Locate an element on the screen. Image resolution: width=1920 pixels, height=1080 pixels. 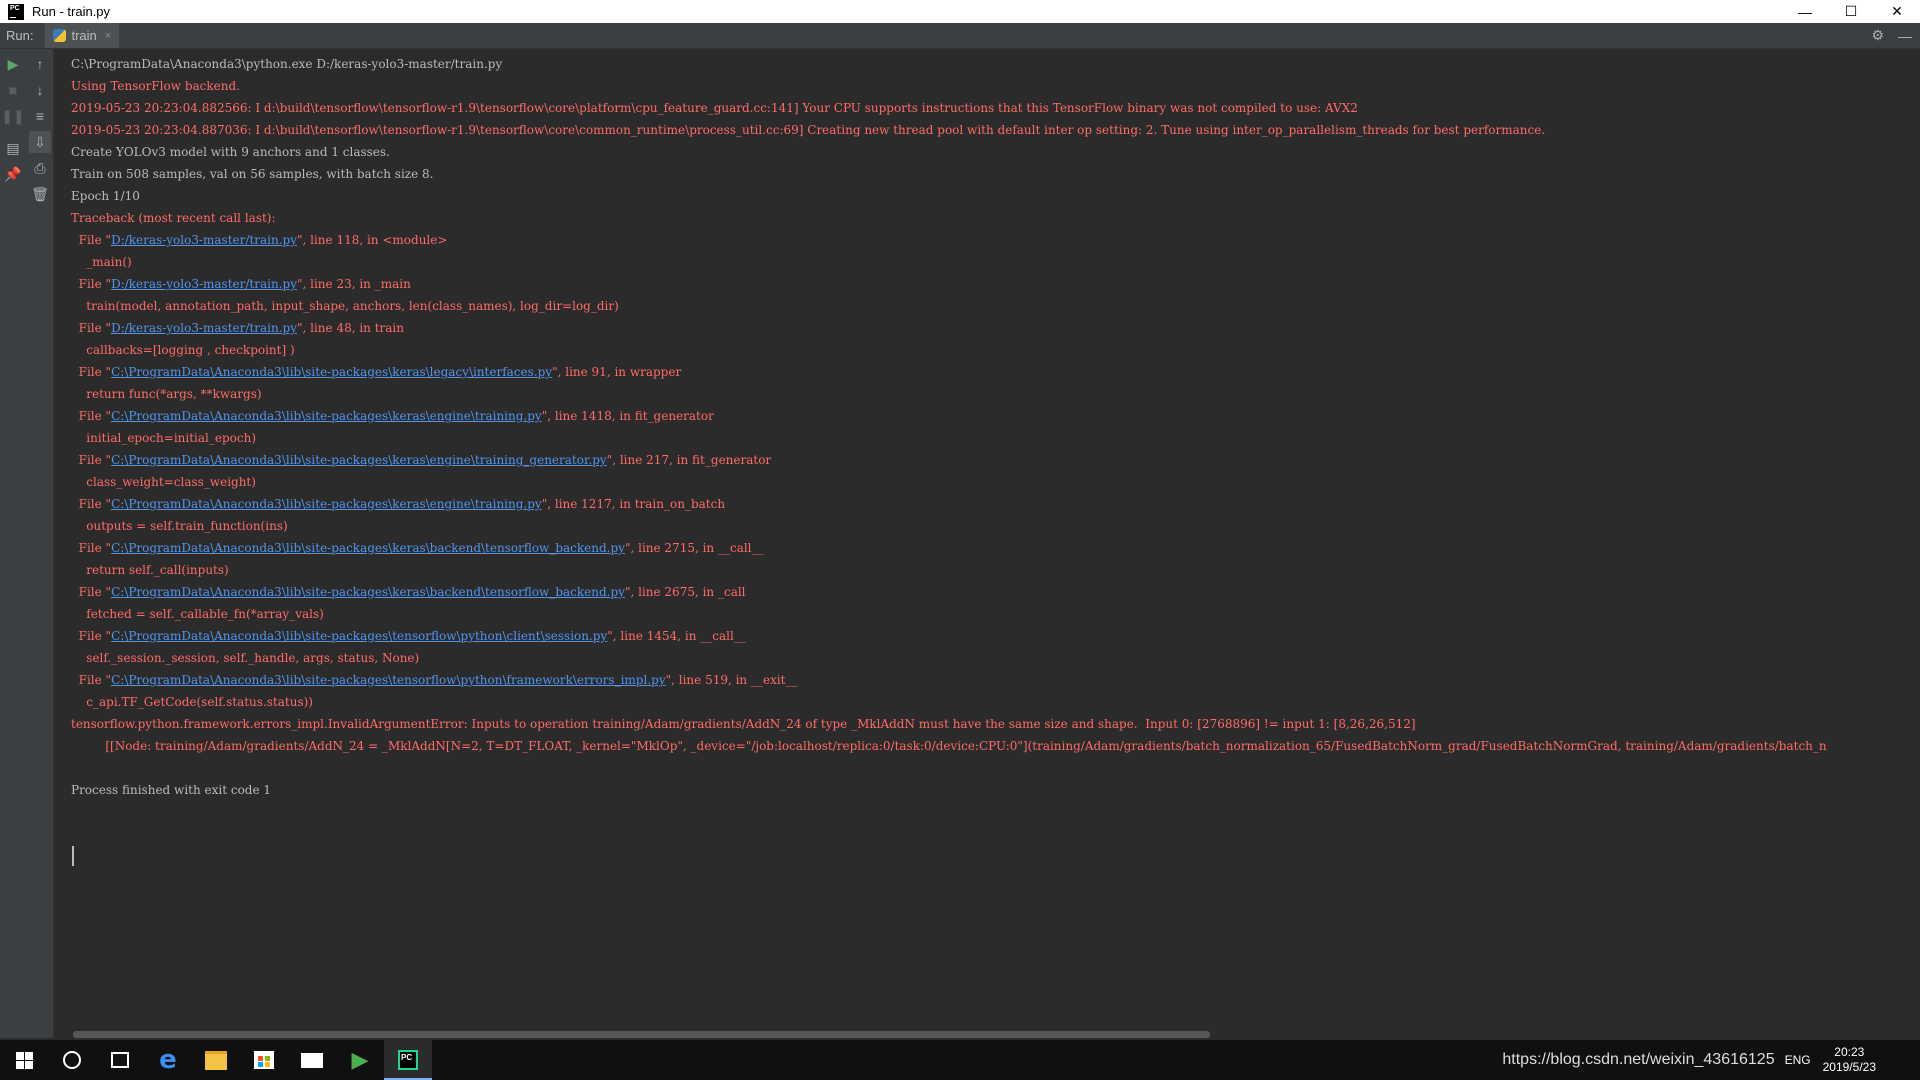
line-suffix: ", line 1454, in __call__ is located at coordinates (676, 636).